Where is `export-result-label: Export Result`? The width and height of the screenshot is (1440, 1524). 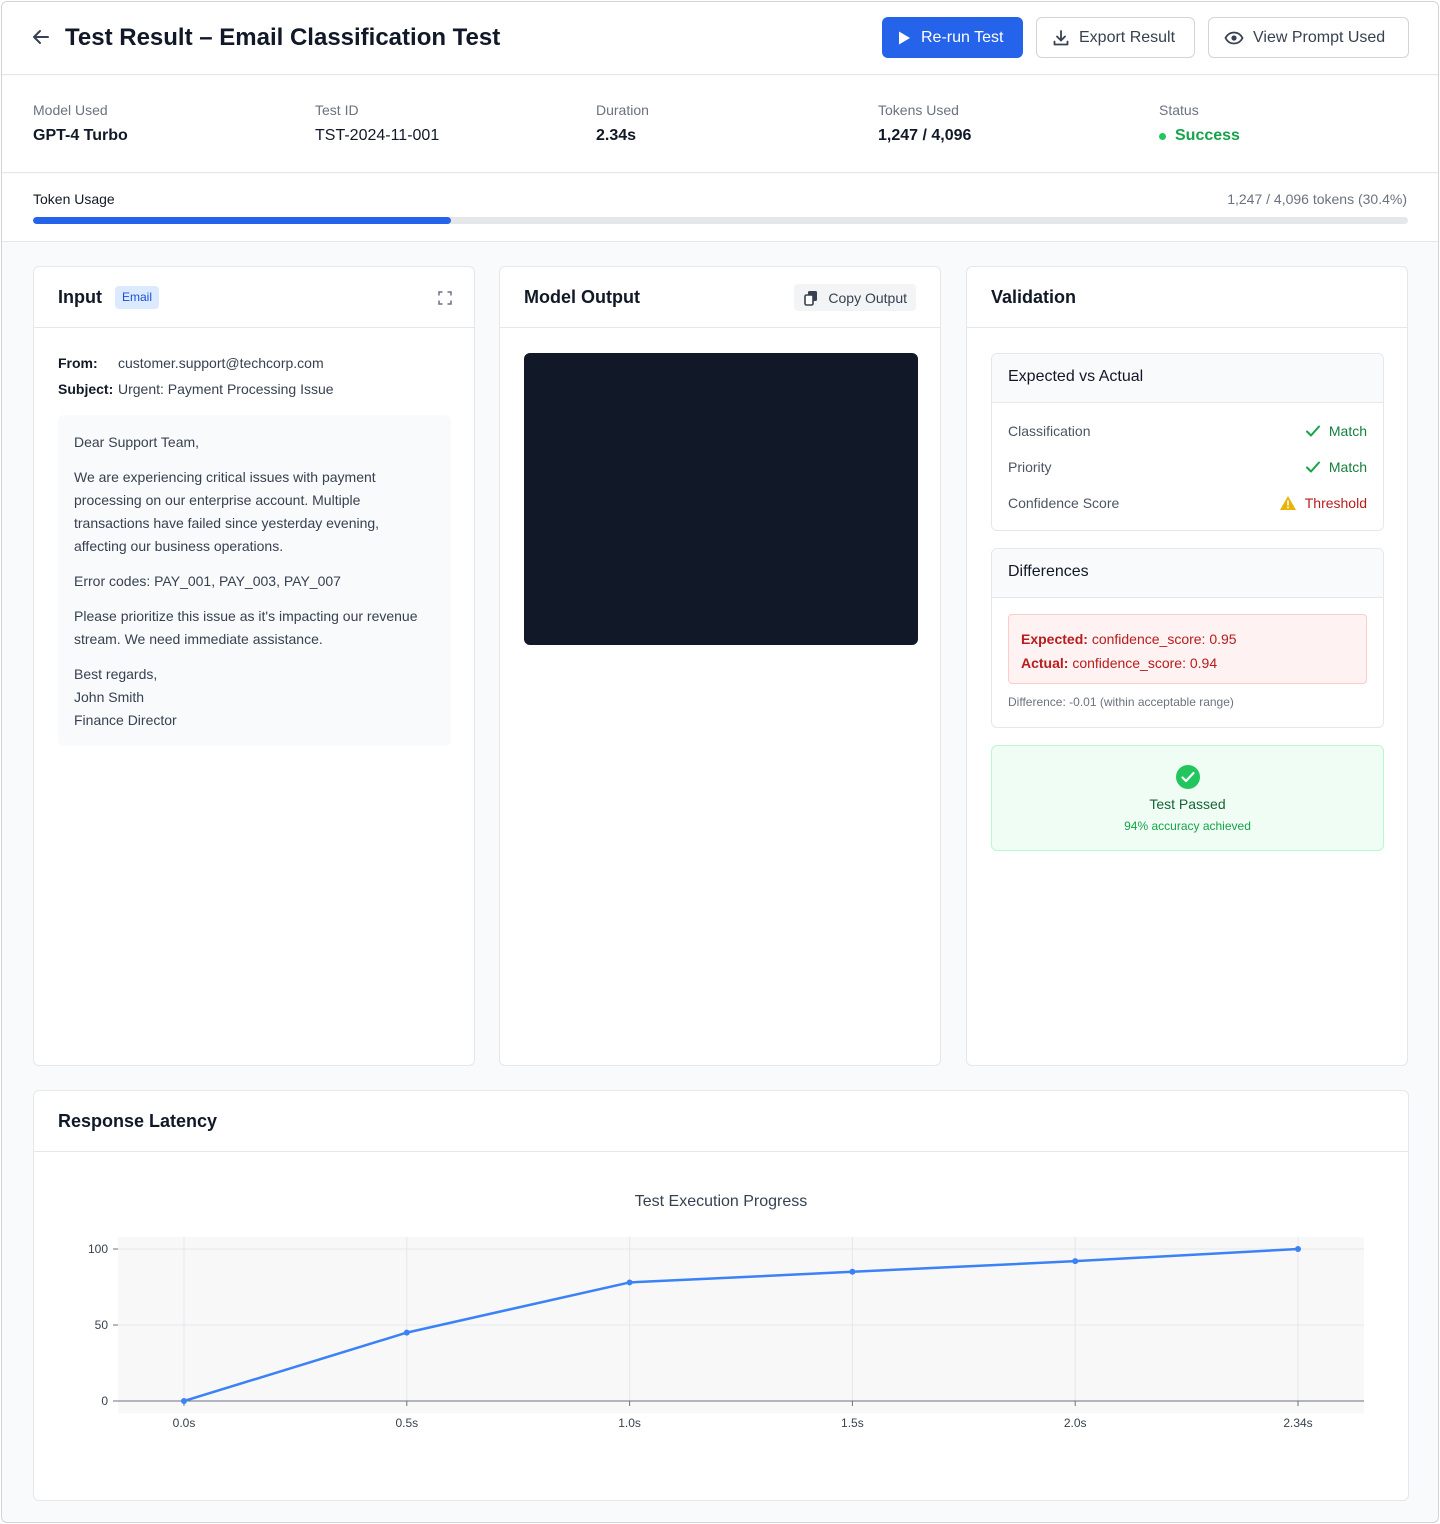 export-result-label: Export Result is located at coordinates (1127, 37).